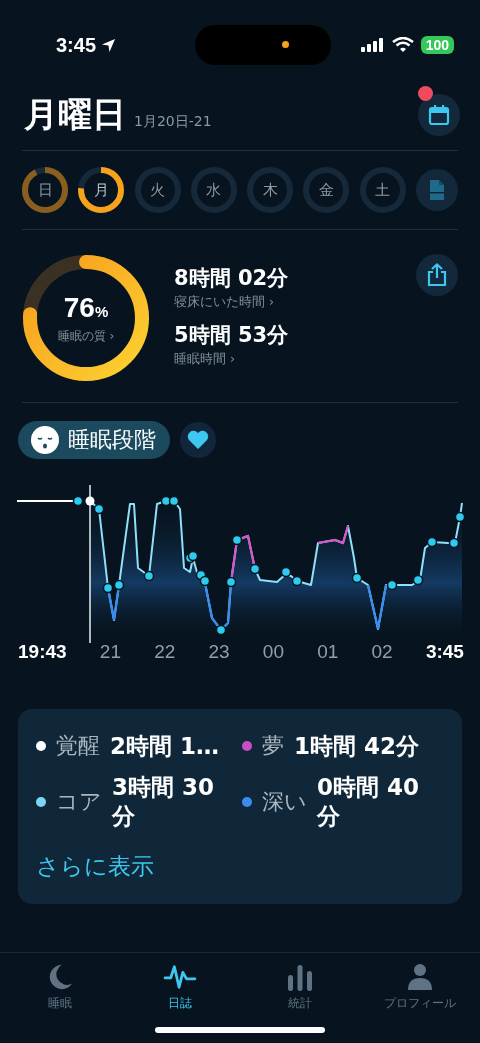  What do you see at coordinates (402, 45) in the screenshot?
I see `wifi-icon` at bounding box center [402, 45].